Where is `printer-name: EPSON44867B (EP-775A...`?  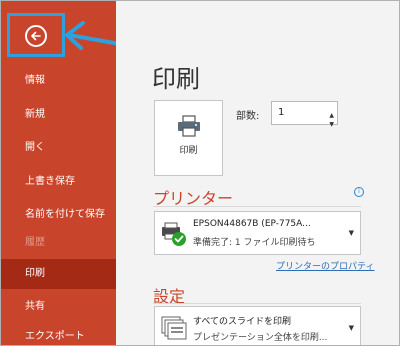
printer-name: EPSON44867B (EP-775A... is located at coordinates (252, 224).